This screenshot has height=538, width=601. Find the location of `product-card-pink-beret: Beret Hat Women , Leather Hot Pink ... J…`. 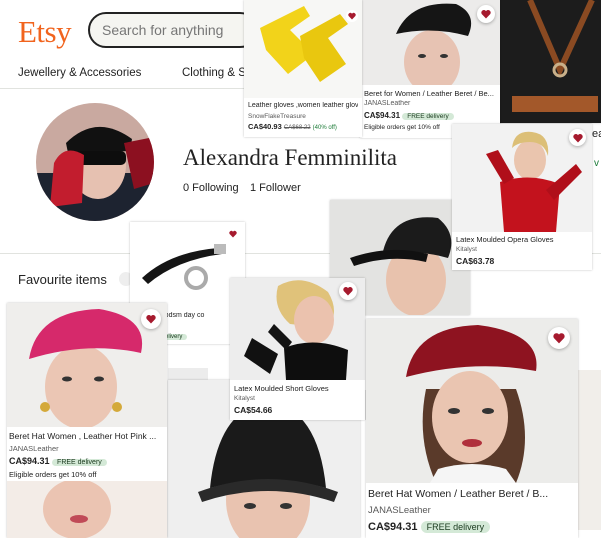

product-card-pink-beret: Beret Hat Women , Leather Hot Pink ... J… is located at coordinates (87, 420).